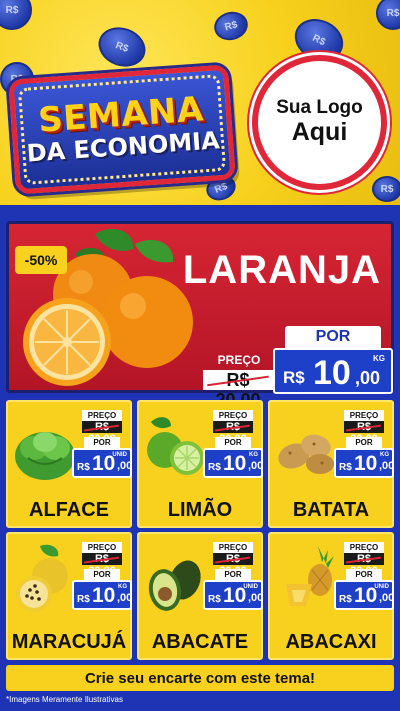  Describe the element at coordinates (281, 270) in the screenshot. I see `featured-product-name: LARANJA` at that location.